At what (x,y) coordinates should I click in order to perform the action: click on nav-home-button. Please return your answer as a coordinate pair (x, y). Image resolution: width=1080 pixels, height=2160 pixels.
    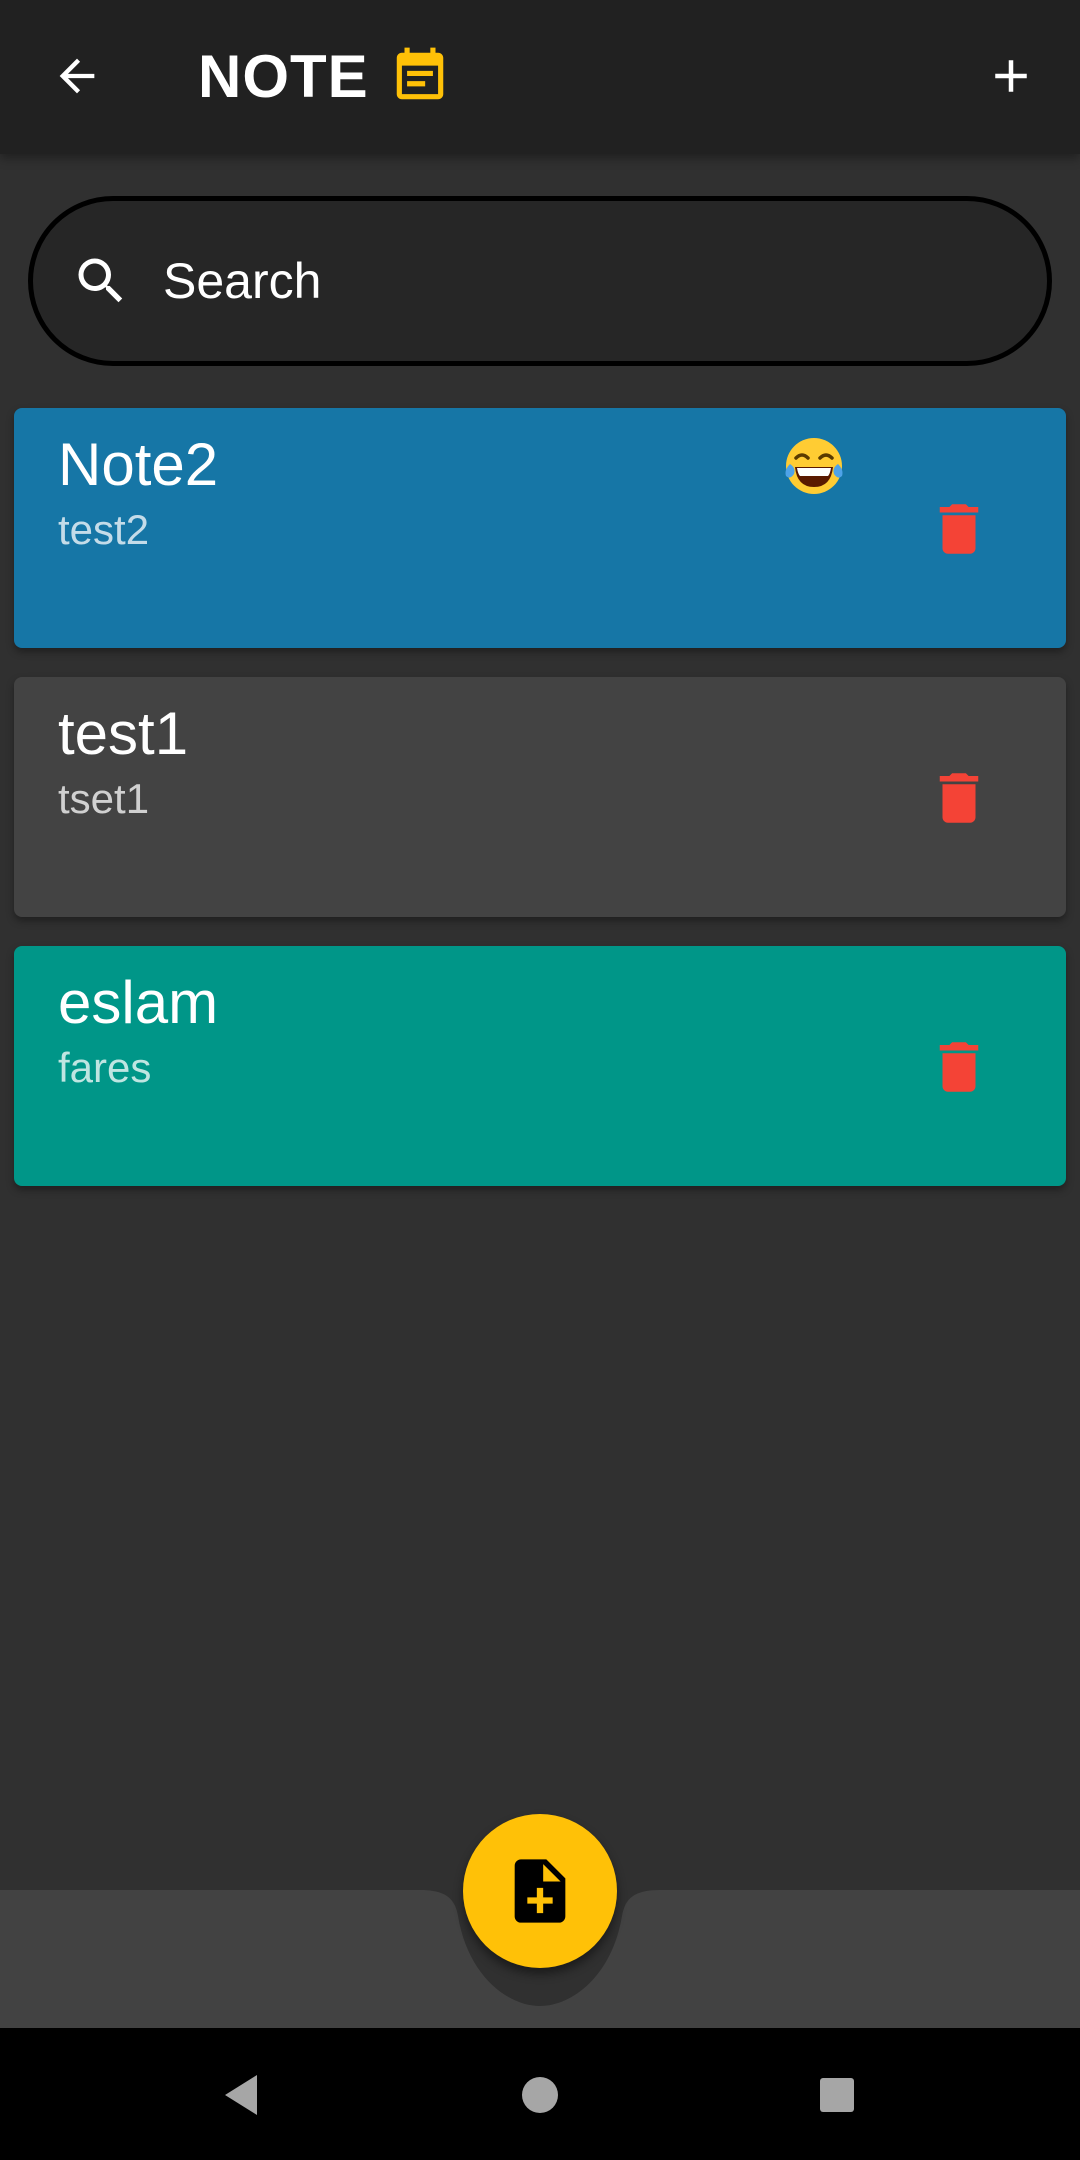
    Looking at the image, I should click on (540, 2095).